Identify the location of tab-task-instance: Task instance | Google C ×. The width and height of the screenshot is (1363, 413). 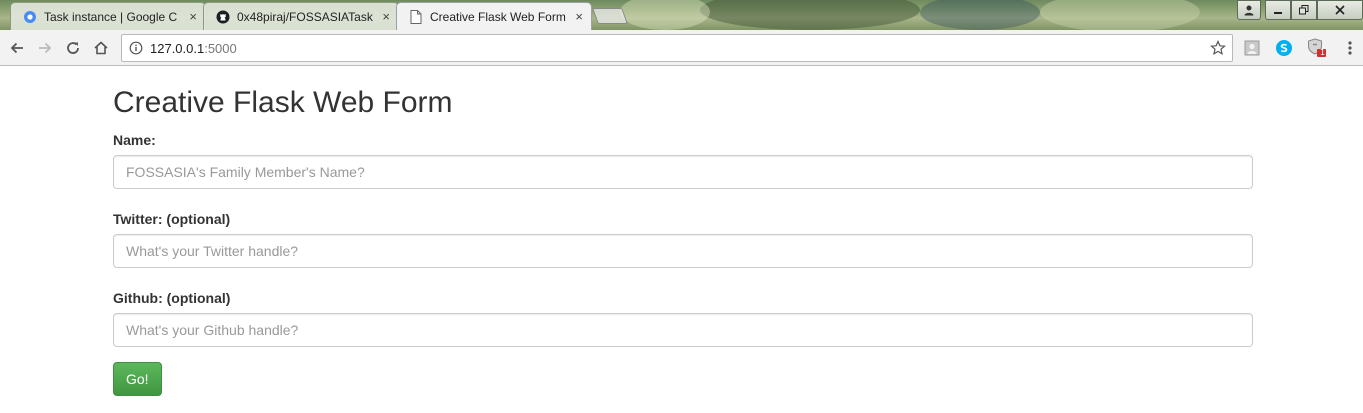
(108, 16).